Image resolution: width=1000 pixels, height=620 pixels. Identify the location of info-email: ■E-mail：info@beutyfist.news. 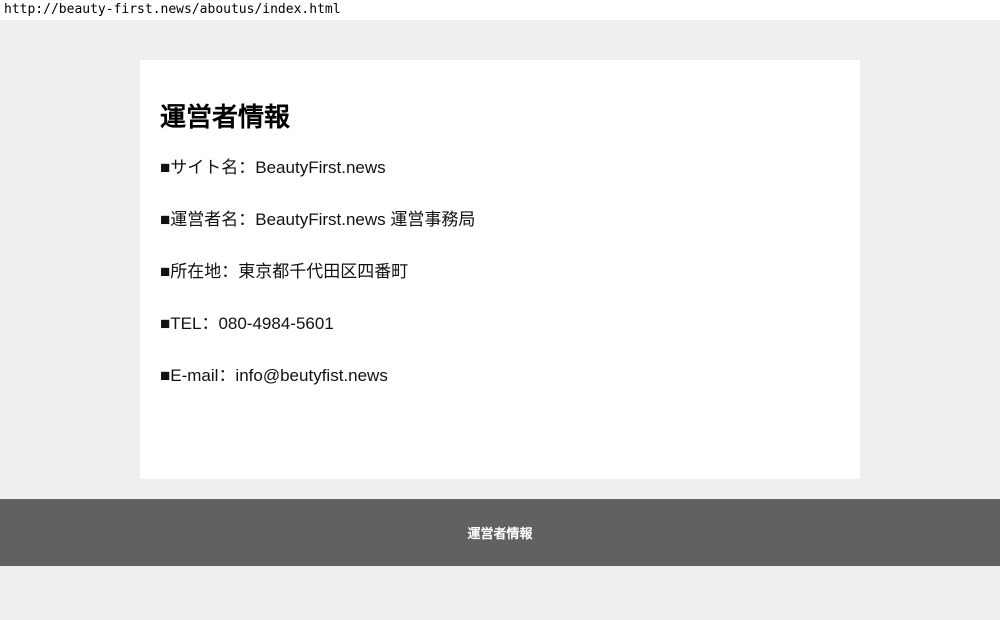
(274, 375).